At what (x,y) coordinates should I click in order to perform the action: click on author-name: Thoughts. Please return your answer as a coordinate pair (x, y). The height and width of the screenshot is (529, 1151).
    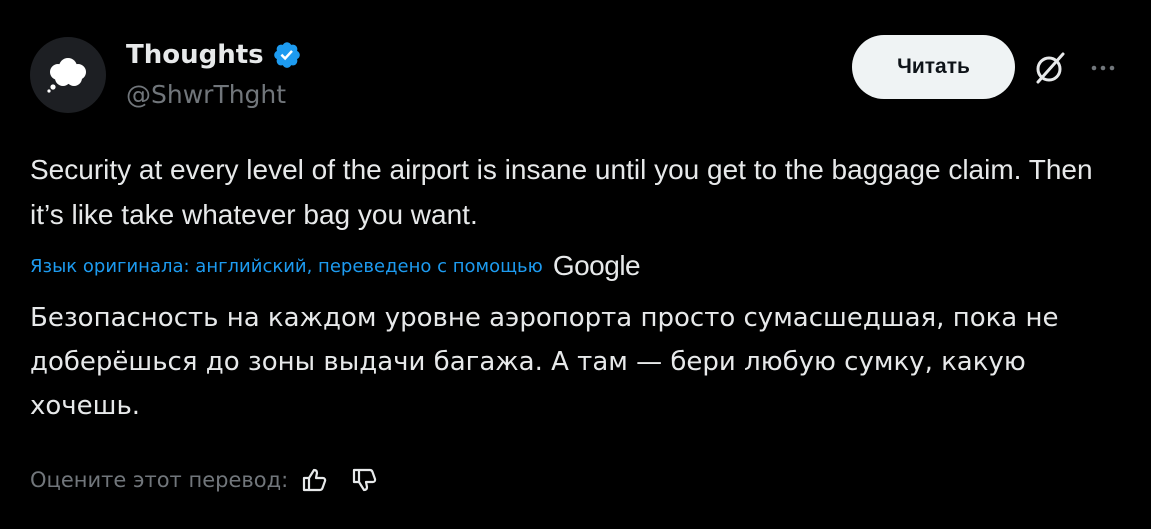
    Looking at the image, I should click on (195, 55).